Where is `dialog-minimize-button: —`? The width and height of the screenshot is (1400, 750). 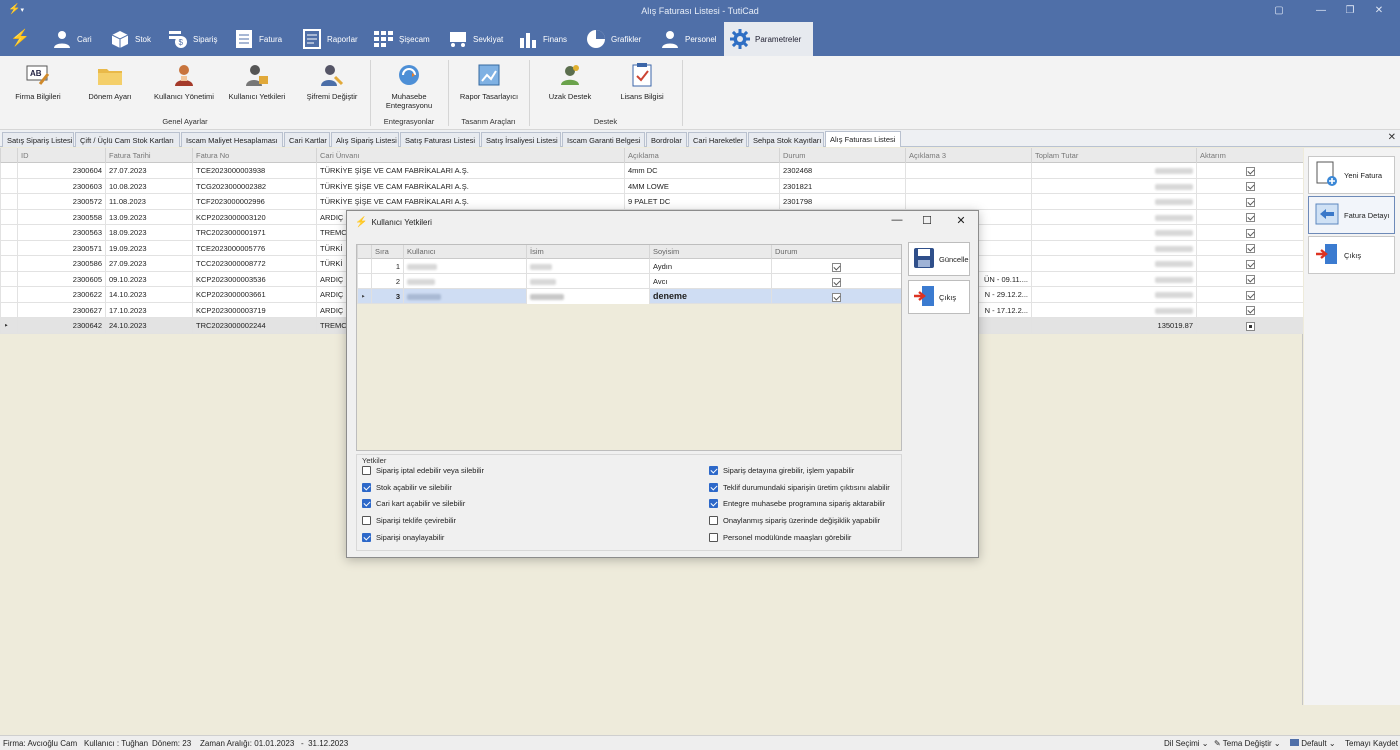
dialog-minimize-button: — is located at coordinates (897, 222).